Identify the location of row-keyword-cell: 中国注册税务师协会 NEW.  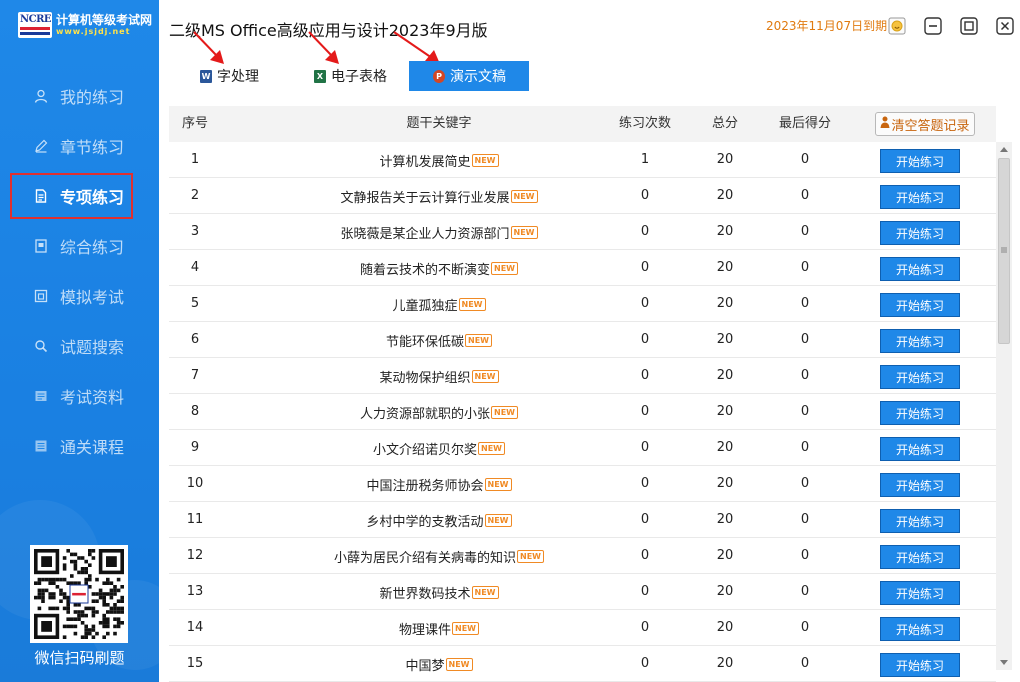
(439, 484).